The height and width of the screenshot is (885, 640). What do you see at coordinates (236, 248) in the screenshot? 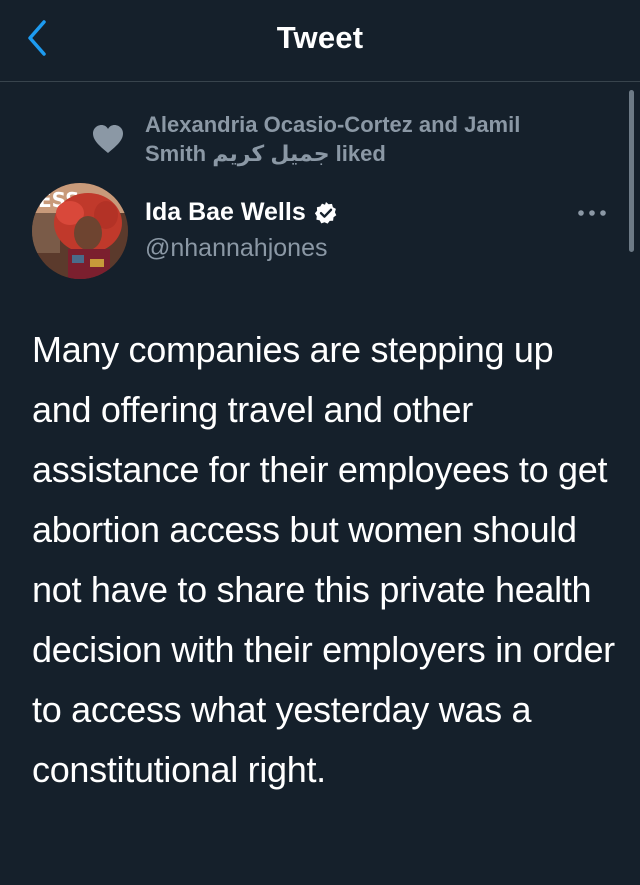
I see `author-handle: @nhannahjones` at bounding box center [236, 248].